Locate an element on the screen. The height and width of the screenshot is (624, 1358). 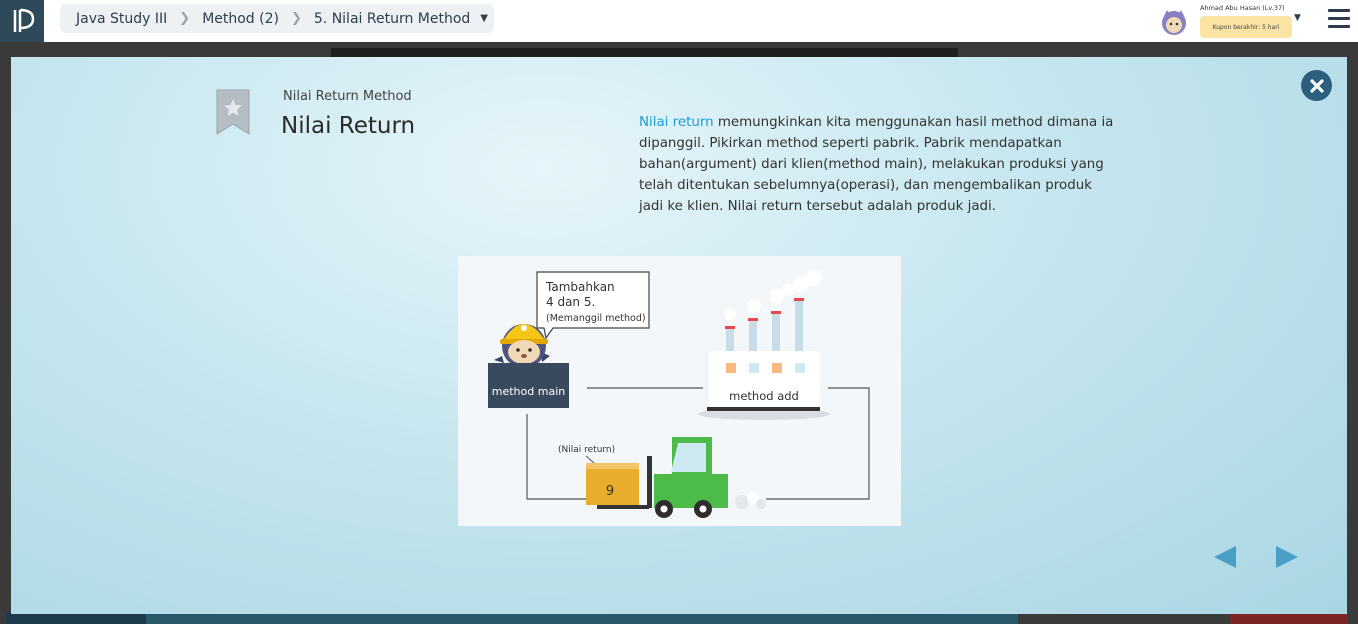
close-icon is located at coordinates (1316, 85).